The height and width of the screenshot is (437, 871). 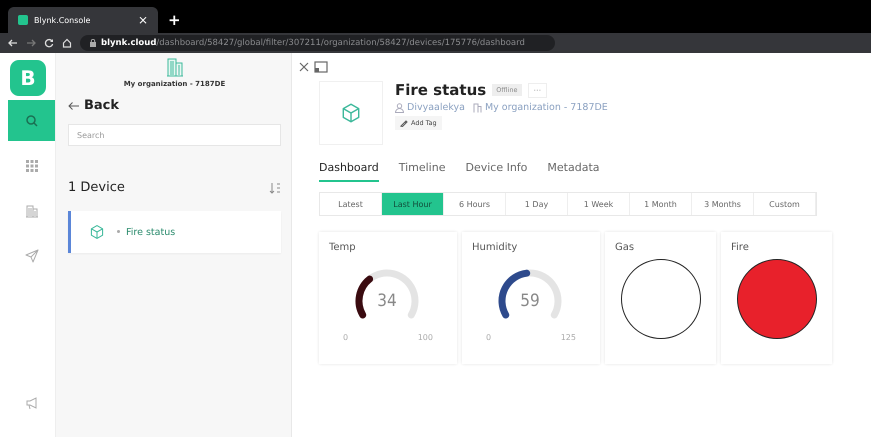 What do you see at coordinates (31, 165) in the screenshot?
I see `grid-icon` at bounding box center [31, 165].